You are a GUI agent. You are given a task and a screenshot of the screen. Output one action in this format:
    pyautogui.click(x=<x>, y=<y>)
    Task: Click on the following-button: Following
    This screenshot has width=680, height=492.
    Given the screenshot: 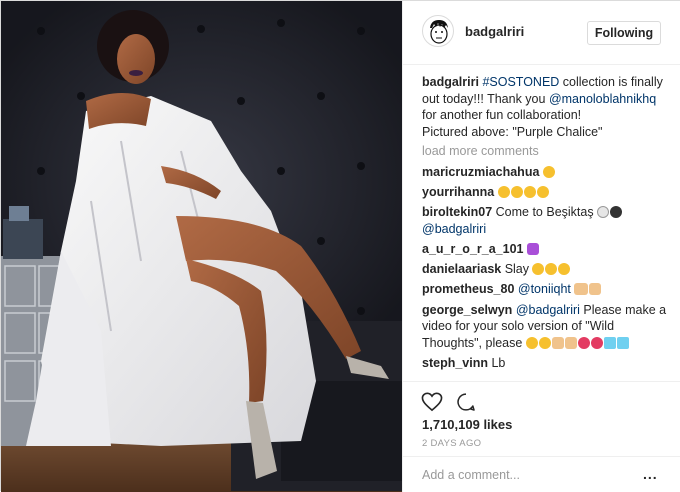 What is the action you would take?
    pyautogui.click(x=624, y=33)
    